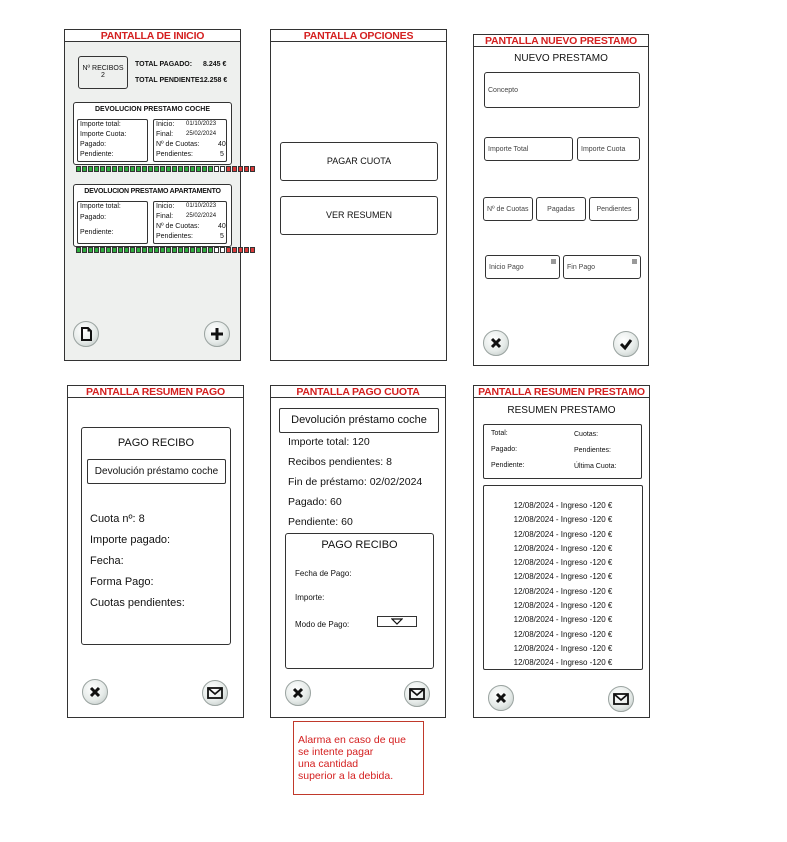 The image size is (787, 842). I want to click on pagadas-field: Pagadas, so click(561, 209).